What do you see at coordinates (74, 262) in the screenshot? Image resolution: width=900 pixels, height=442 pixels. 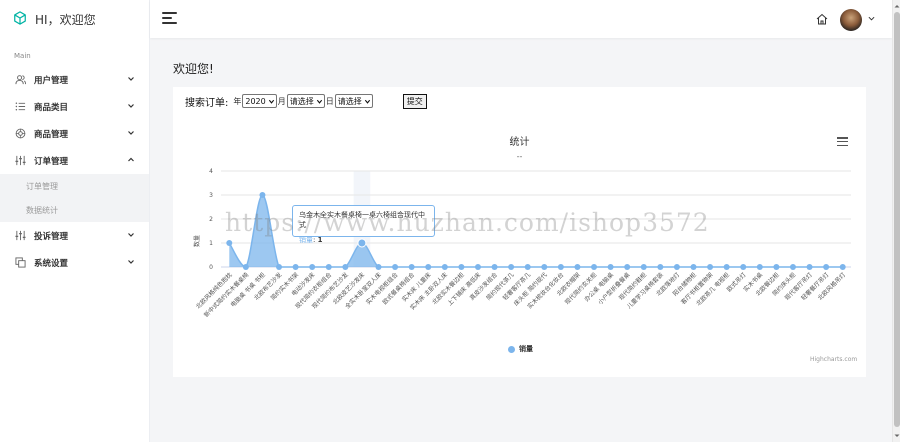 I see `sidebar-item-system-settings: 系统设置` at bounding box center [74, 262].